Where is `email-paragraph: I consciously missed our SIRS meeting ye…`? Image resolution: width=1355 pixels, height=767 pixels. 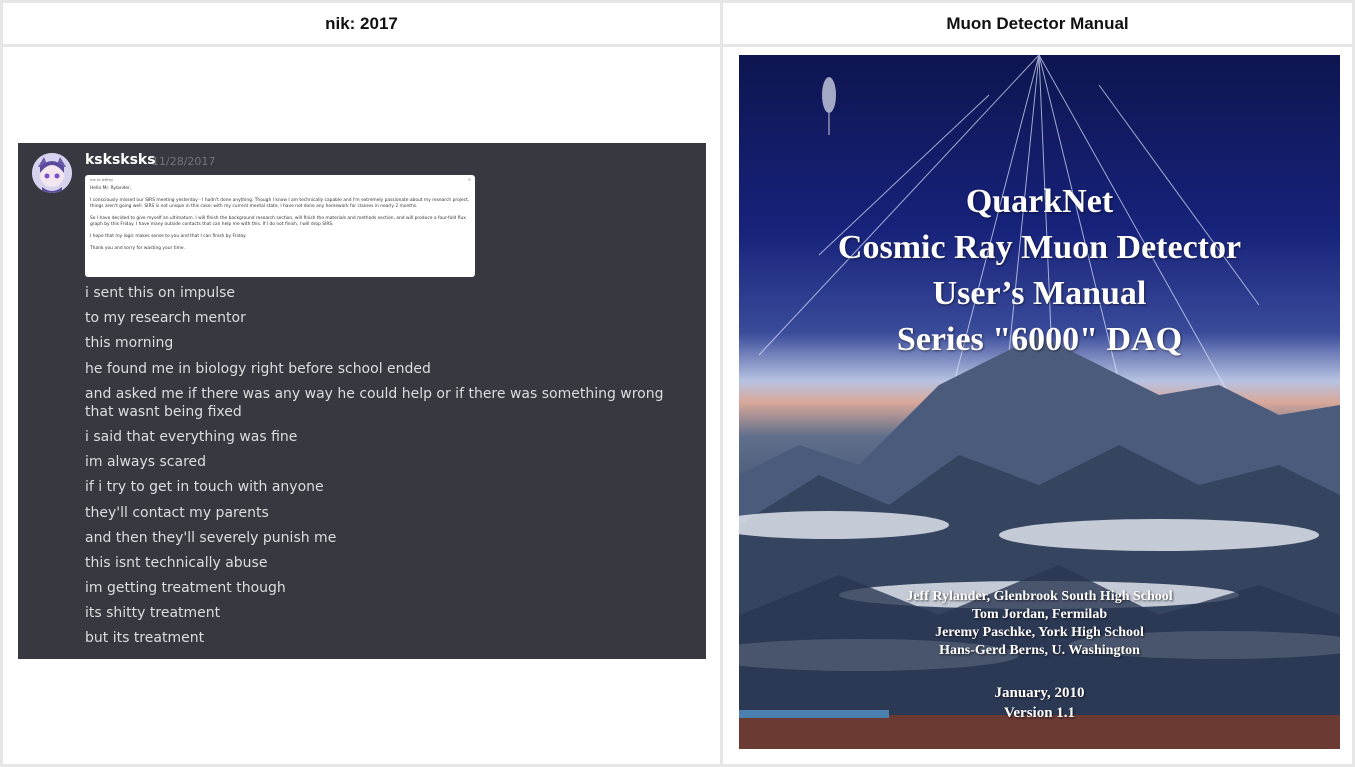 email-paragraph: I consciously missed our SIRS meeting ye… is located at coordinates (280, 203).